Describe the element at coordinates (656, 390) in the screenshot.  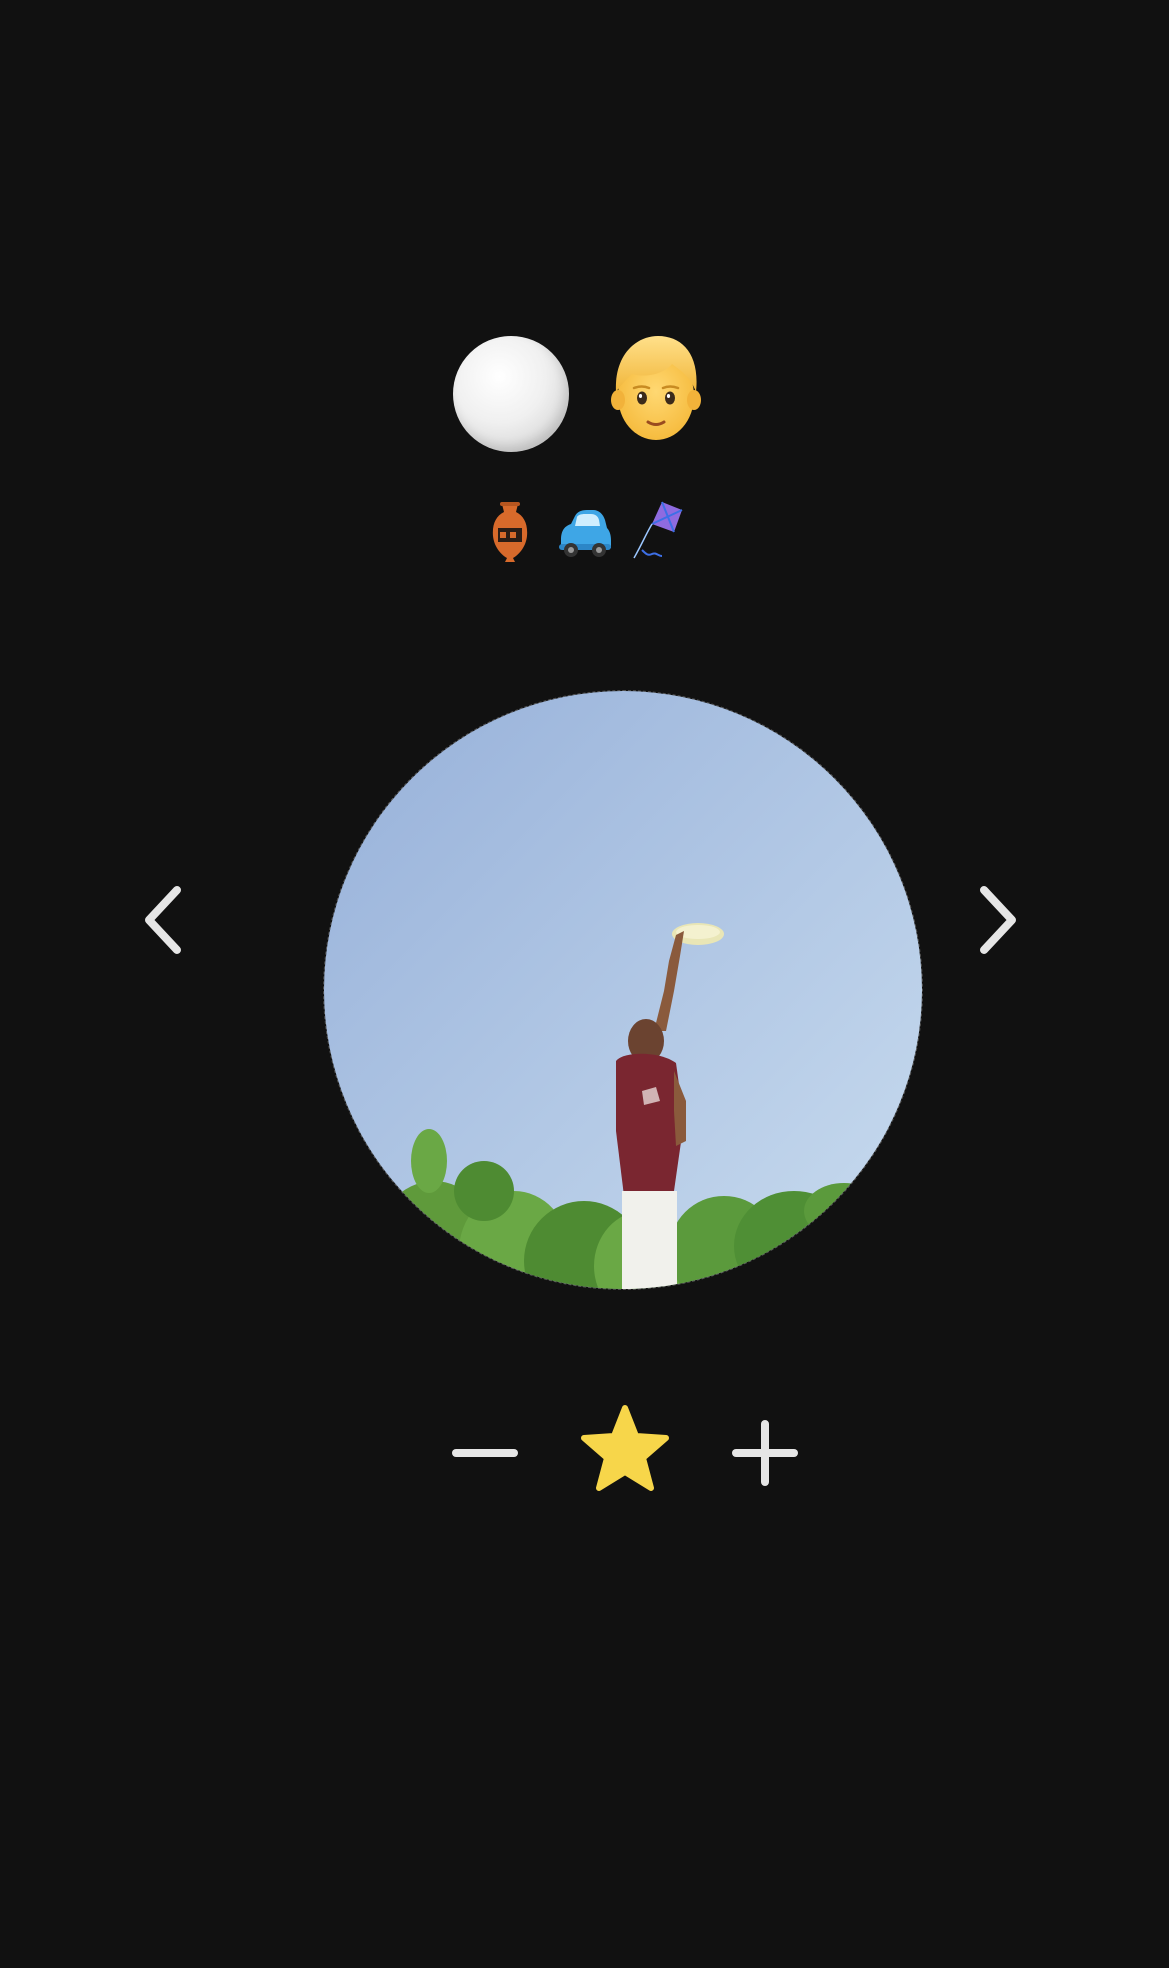
I see `person-icon` at that location.